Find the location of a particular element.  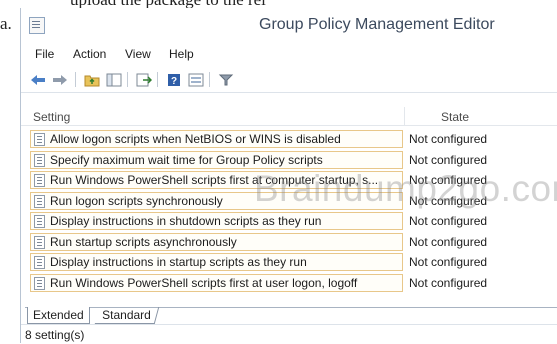

status-count: 8 setting(s) is located at coordinates (55, 335).